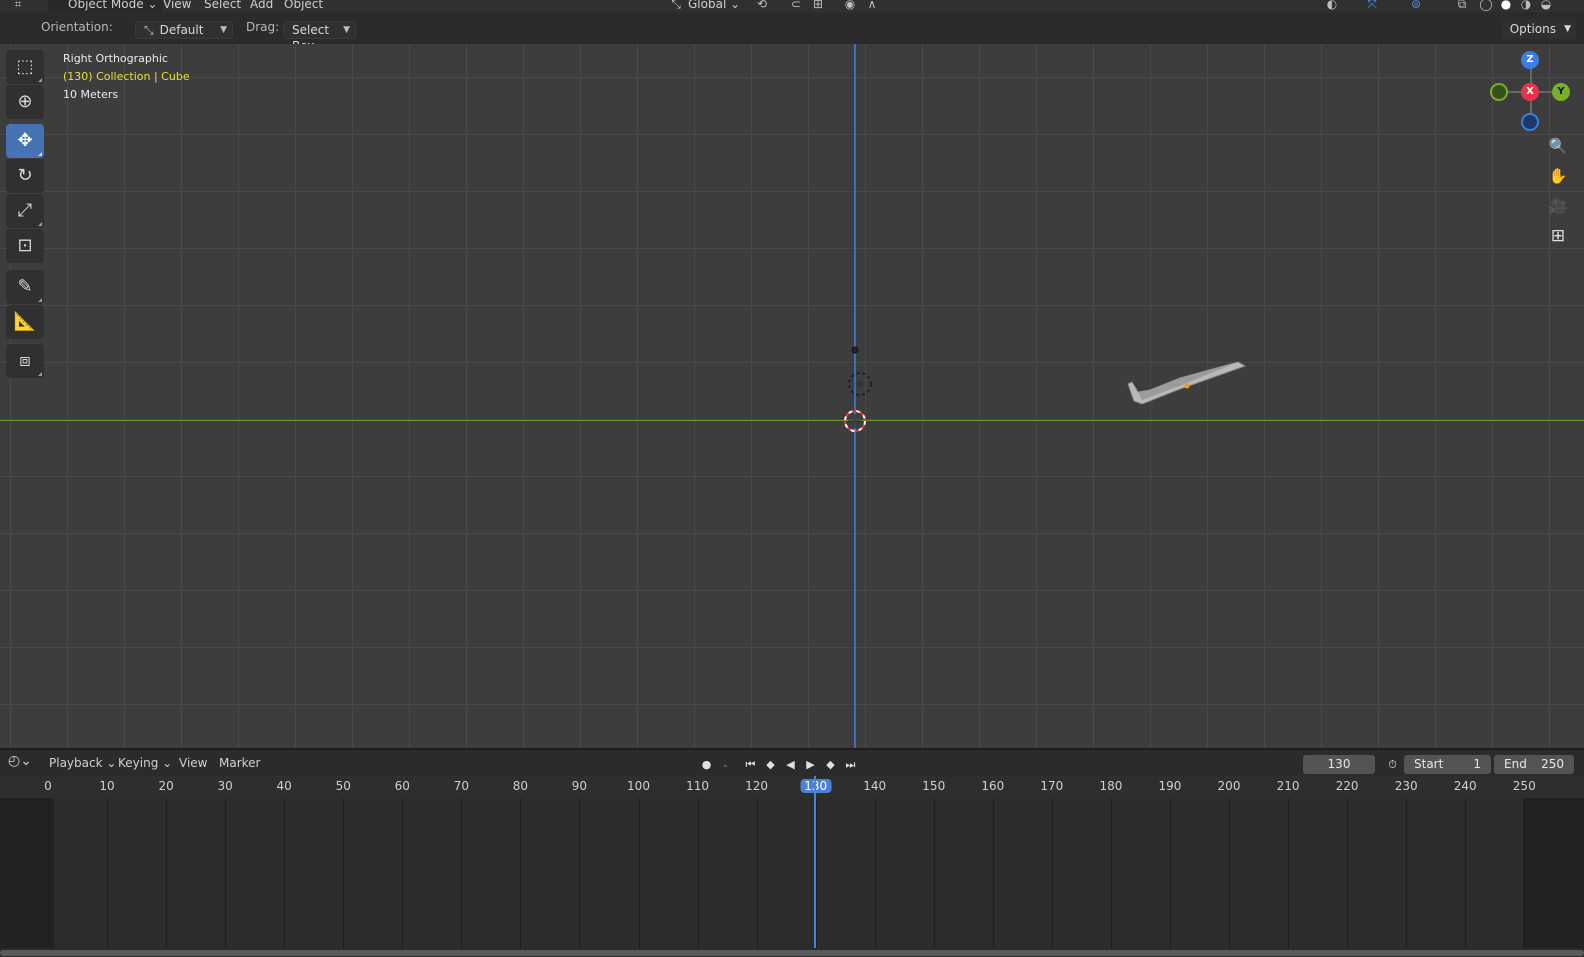 The height and width of the screenshot is (957, 1584). What do you see at coordinates (1558, 206) in the screenshot?
I see `camera-view-icon: 🎥` at bounding box center [1558, 206].